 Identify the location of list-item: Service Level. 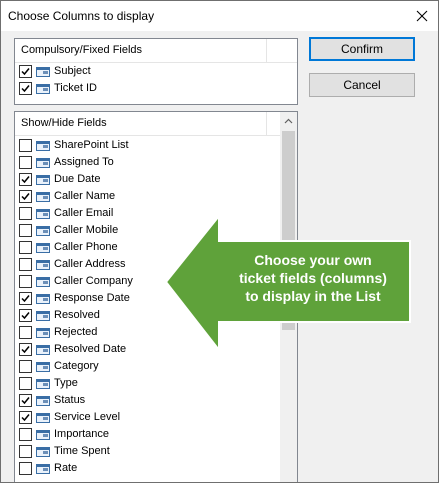
(149, 417).